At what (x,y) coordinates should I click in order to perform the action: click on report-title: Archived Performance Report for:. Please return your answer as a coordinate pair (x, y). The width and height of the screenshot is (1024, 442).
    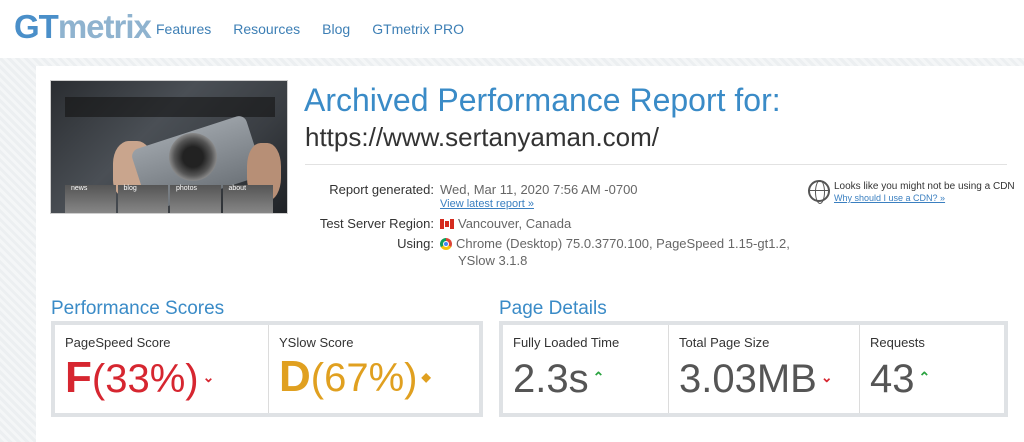
    Looking at the image, I should click on (542, 100).